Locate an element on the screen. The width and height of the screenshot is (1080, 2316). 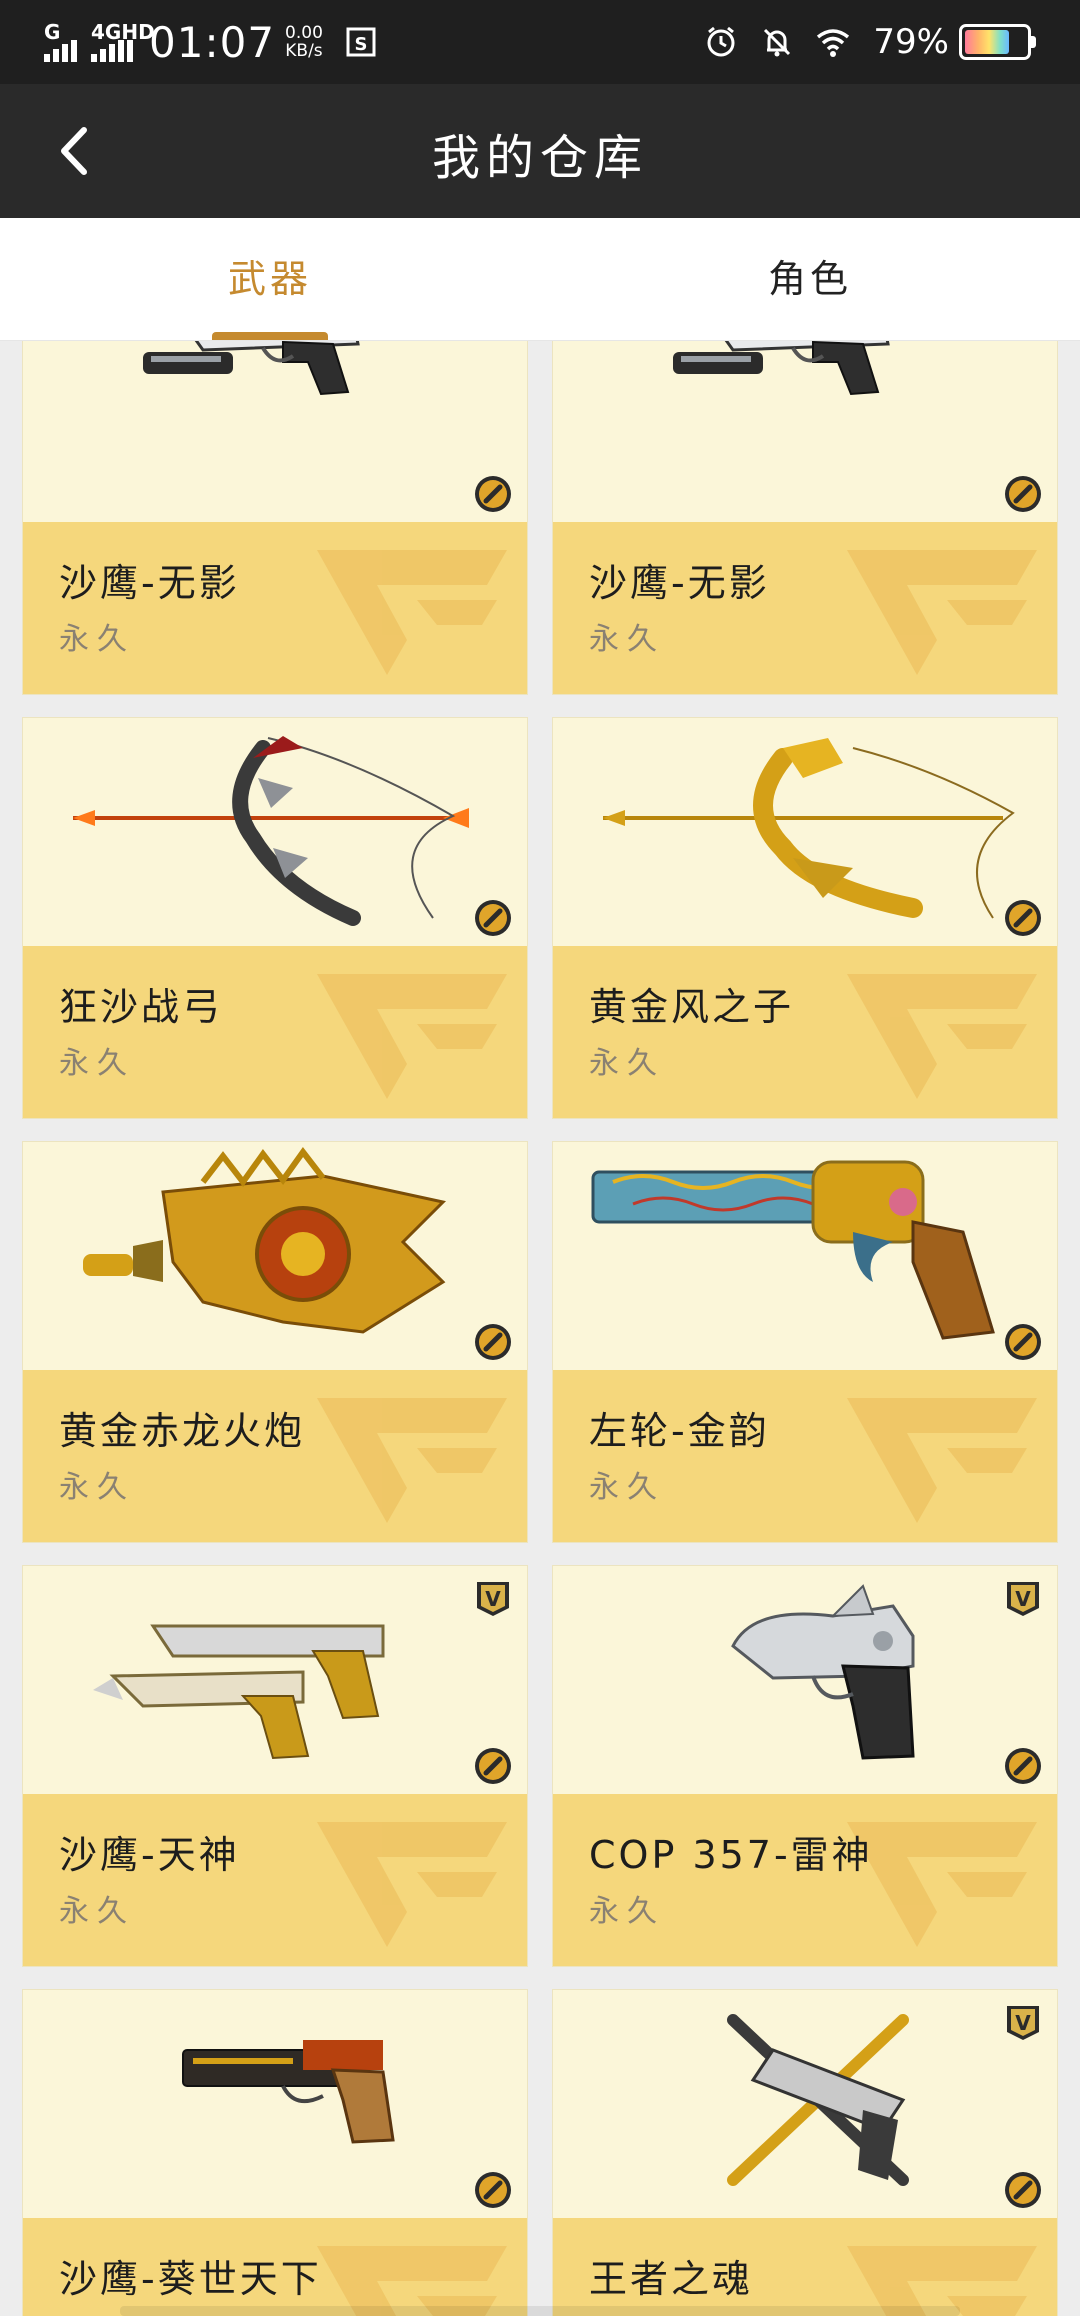
weapon-name: 左轮-金韵 is located at coordinates (679, 1431).